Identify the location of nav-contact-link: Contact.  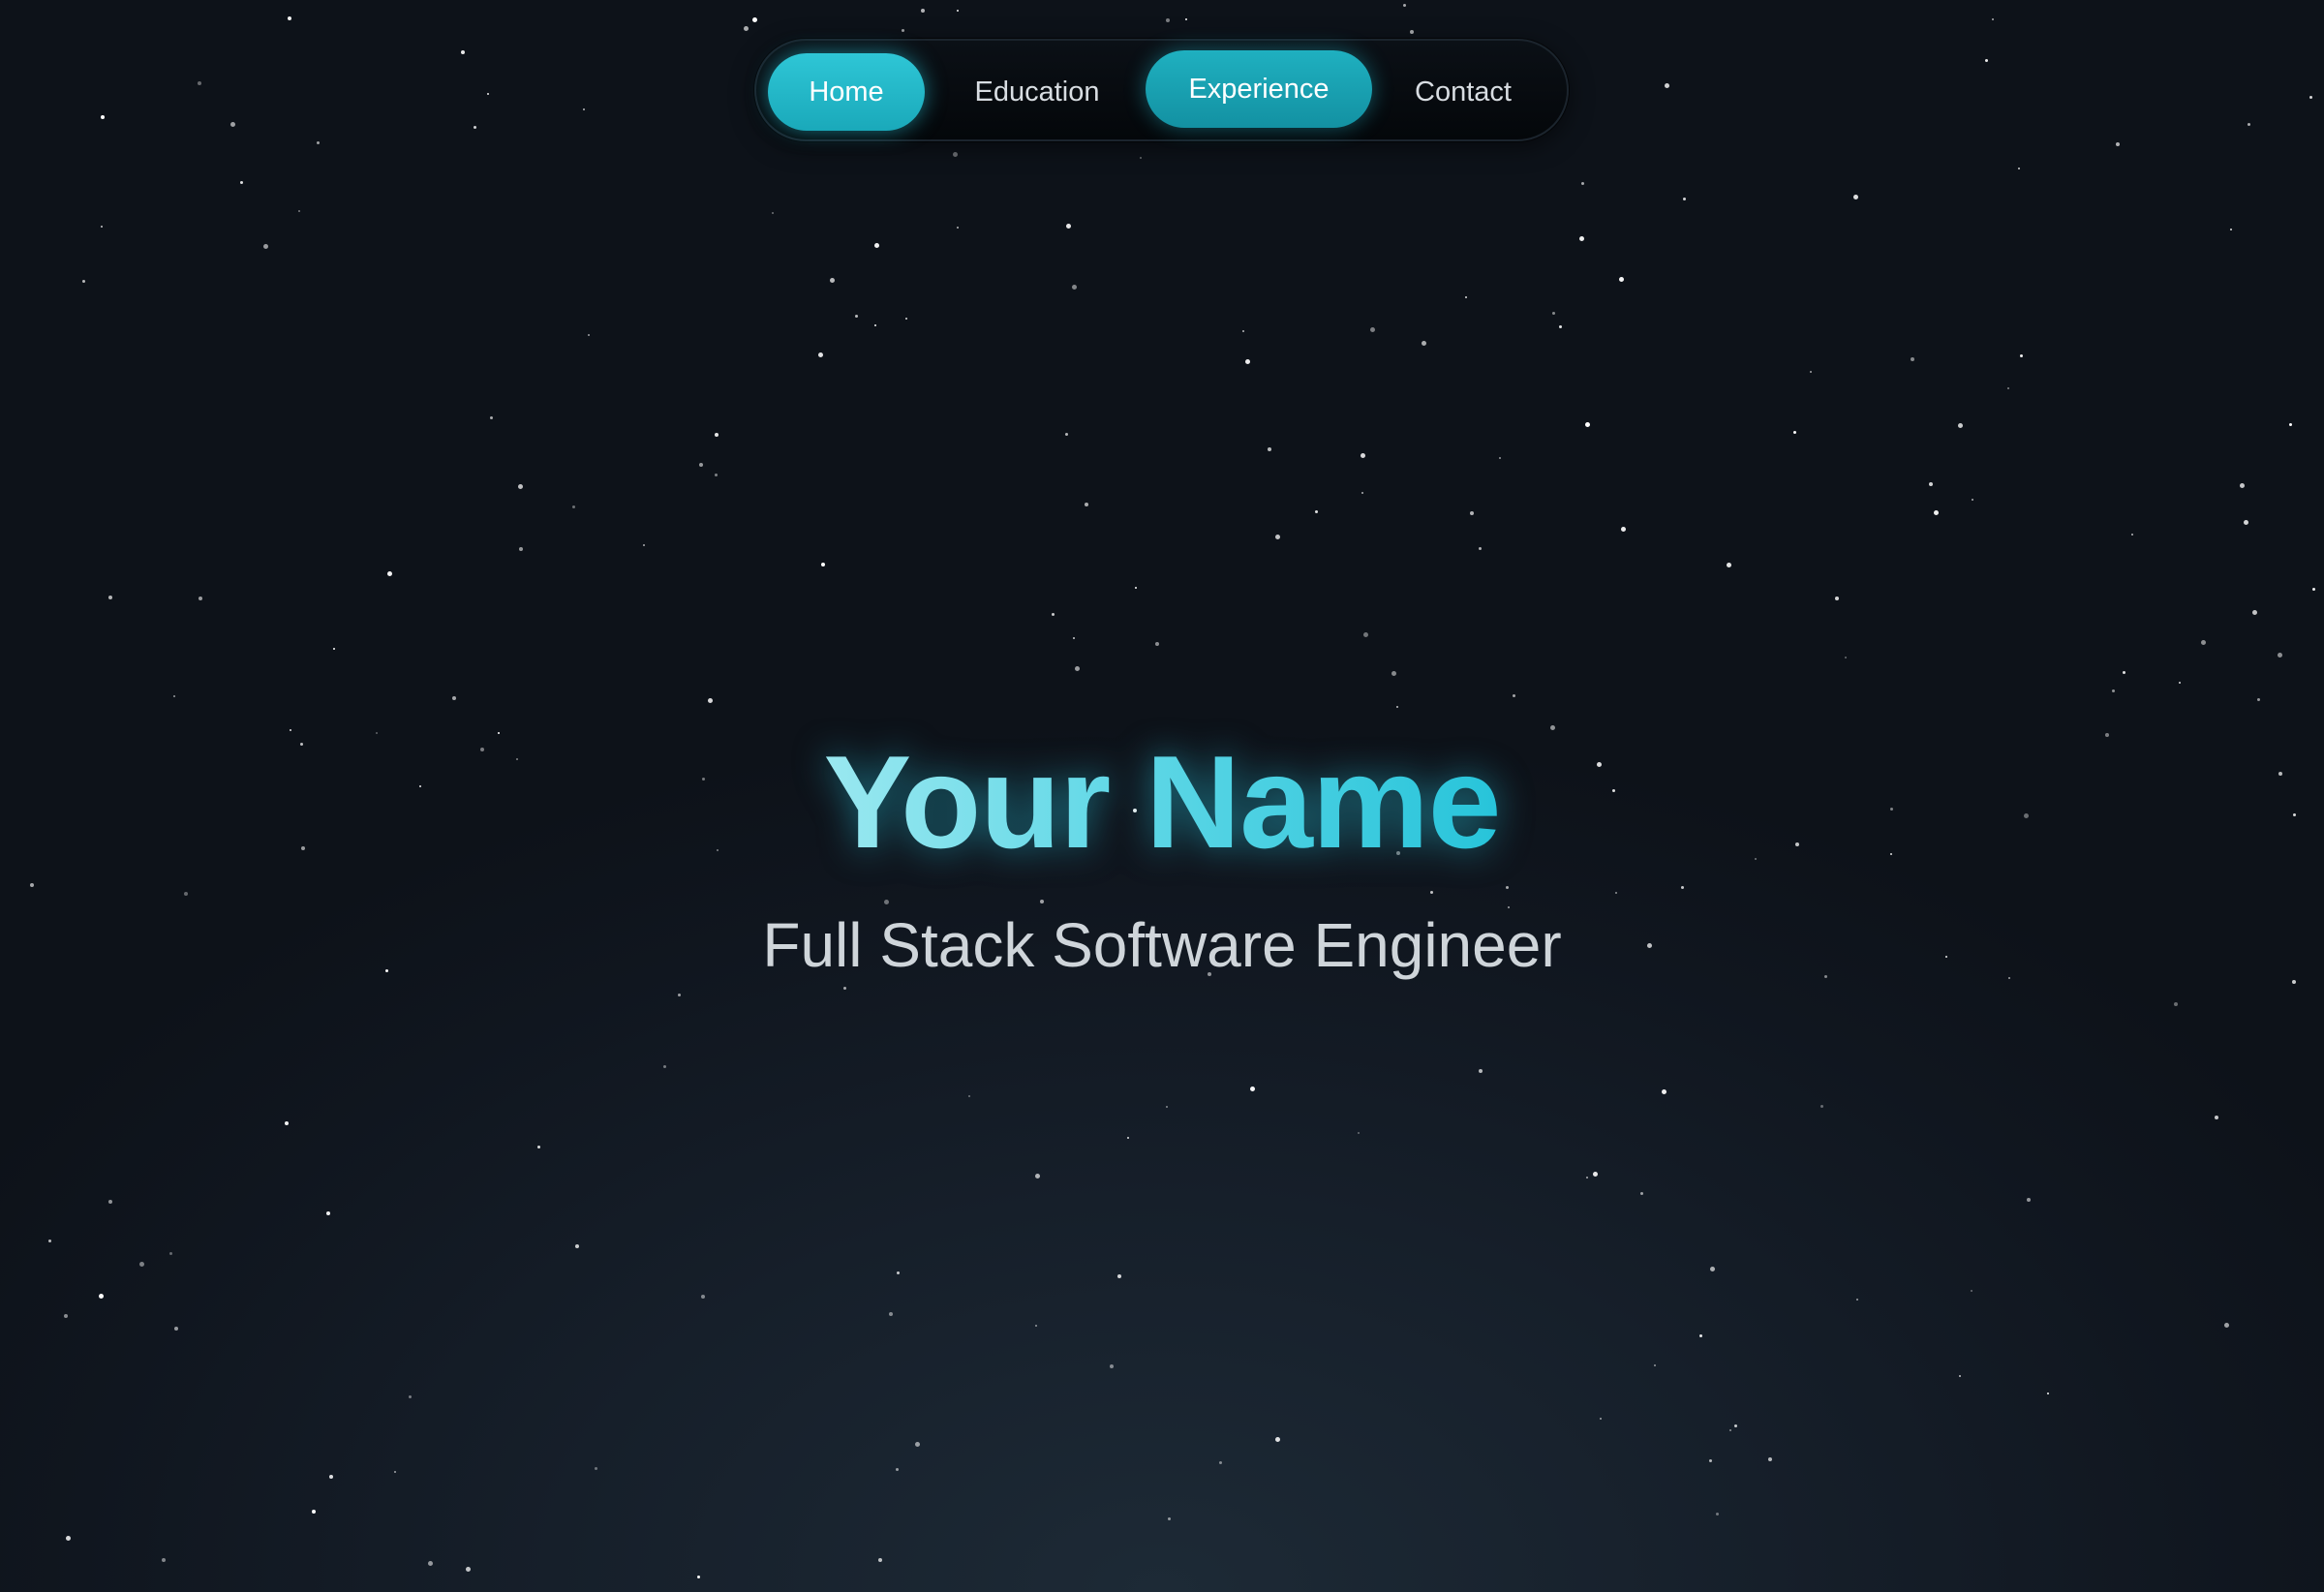
(1464, 92).